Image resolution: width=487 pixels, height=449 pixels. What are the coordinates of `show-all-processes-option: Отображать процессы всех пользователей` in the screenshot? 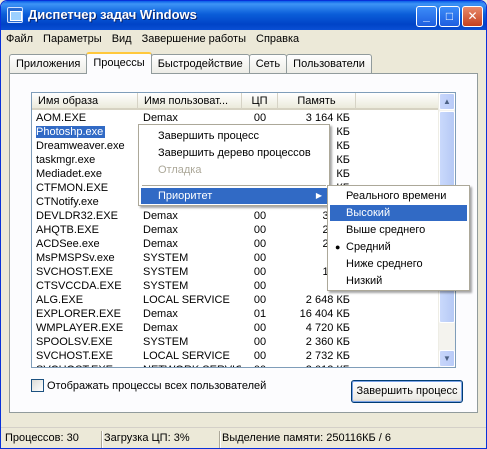 It's located at (148, 385).